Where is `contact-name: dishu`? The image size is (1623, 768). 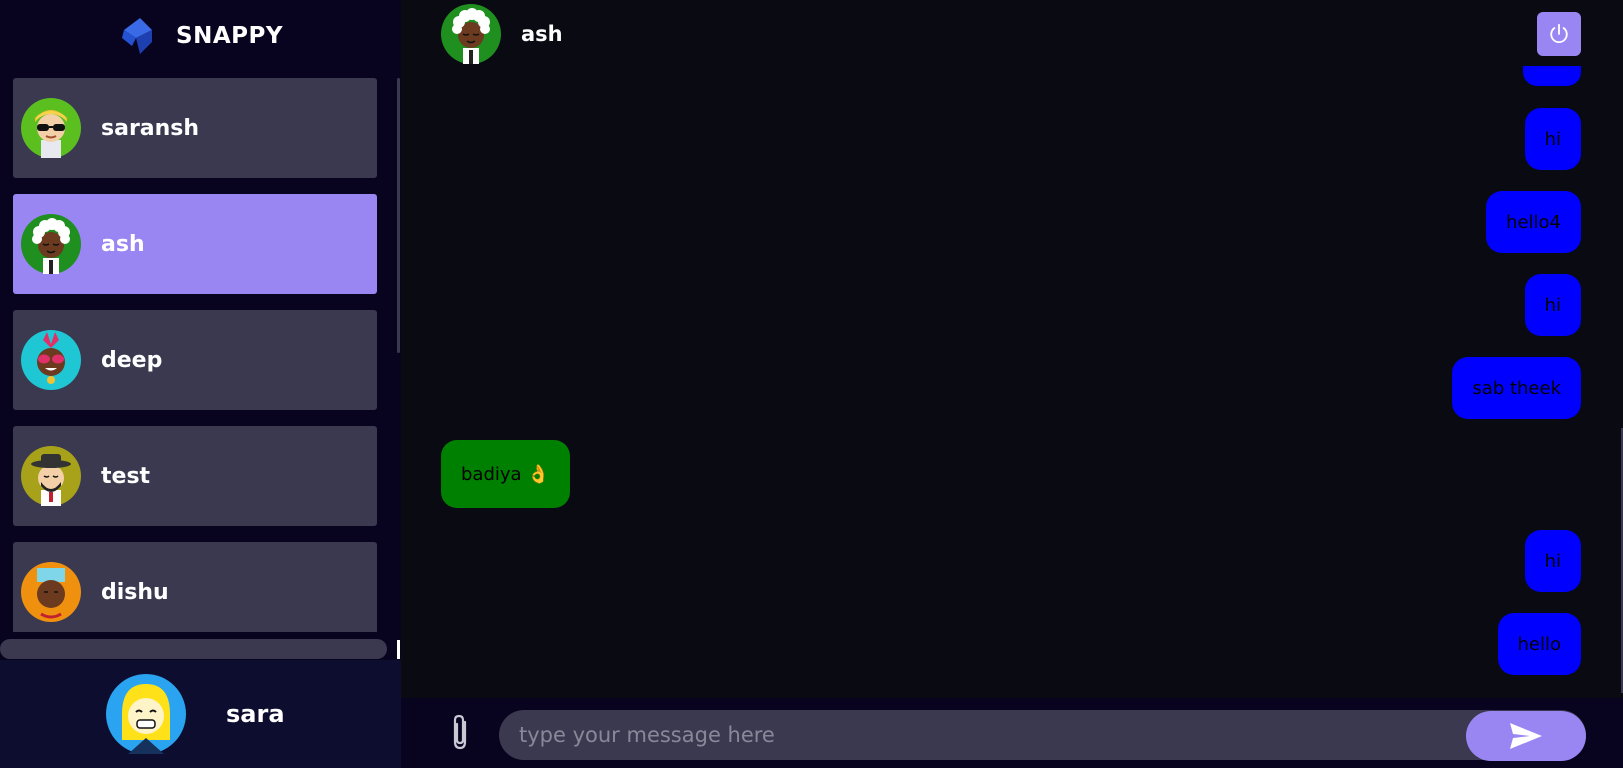 contact-name: dishu is located at coordinates (135, 592).